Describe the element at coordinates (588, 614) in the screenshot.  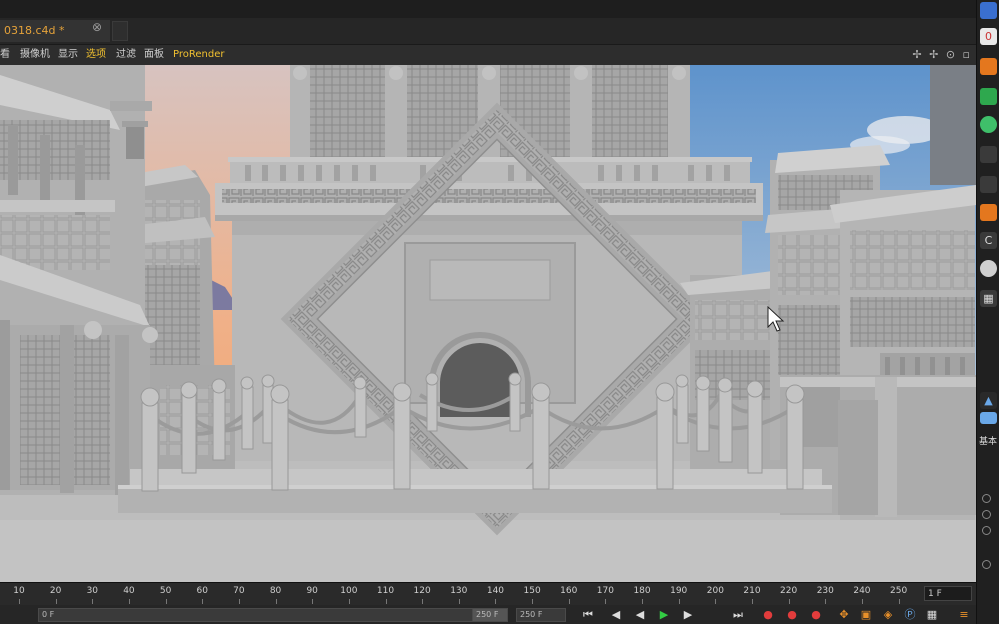
I see `goto-start-button: ⏮` at that location.